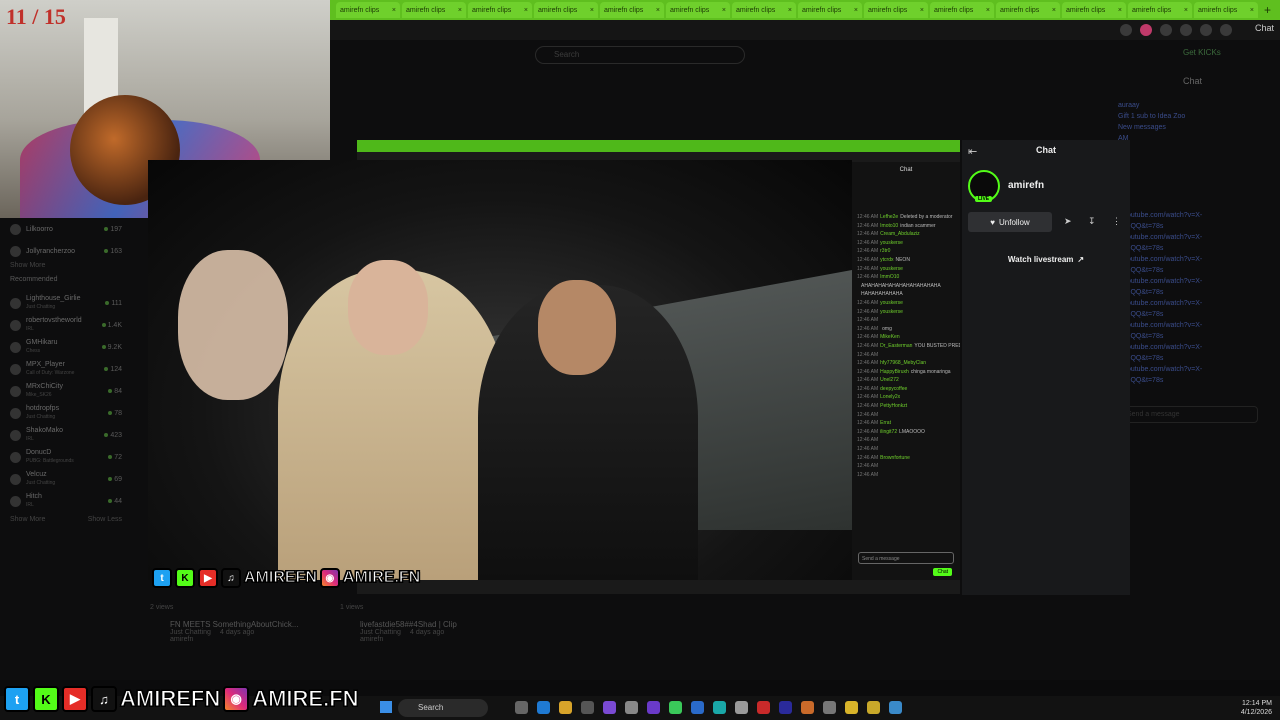 The image size is (1280, 720). What do you see at coordinates (74, 251) in the screenshot?
I see `sidebar-channel: Jollyrancherzoo 163` at bounding box center [74, 251].